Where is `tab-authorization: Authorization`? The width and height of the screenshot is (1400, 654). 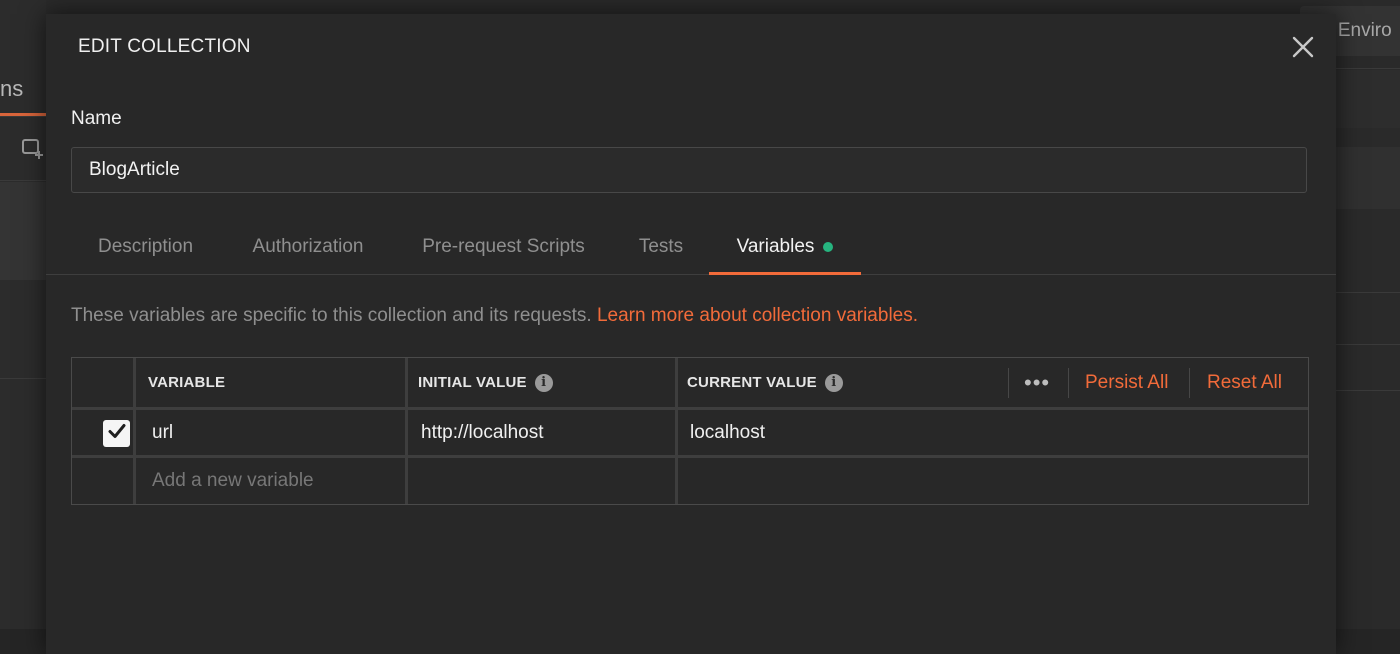 tab-authorization: Authorization is located at coordinates (308, 247).